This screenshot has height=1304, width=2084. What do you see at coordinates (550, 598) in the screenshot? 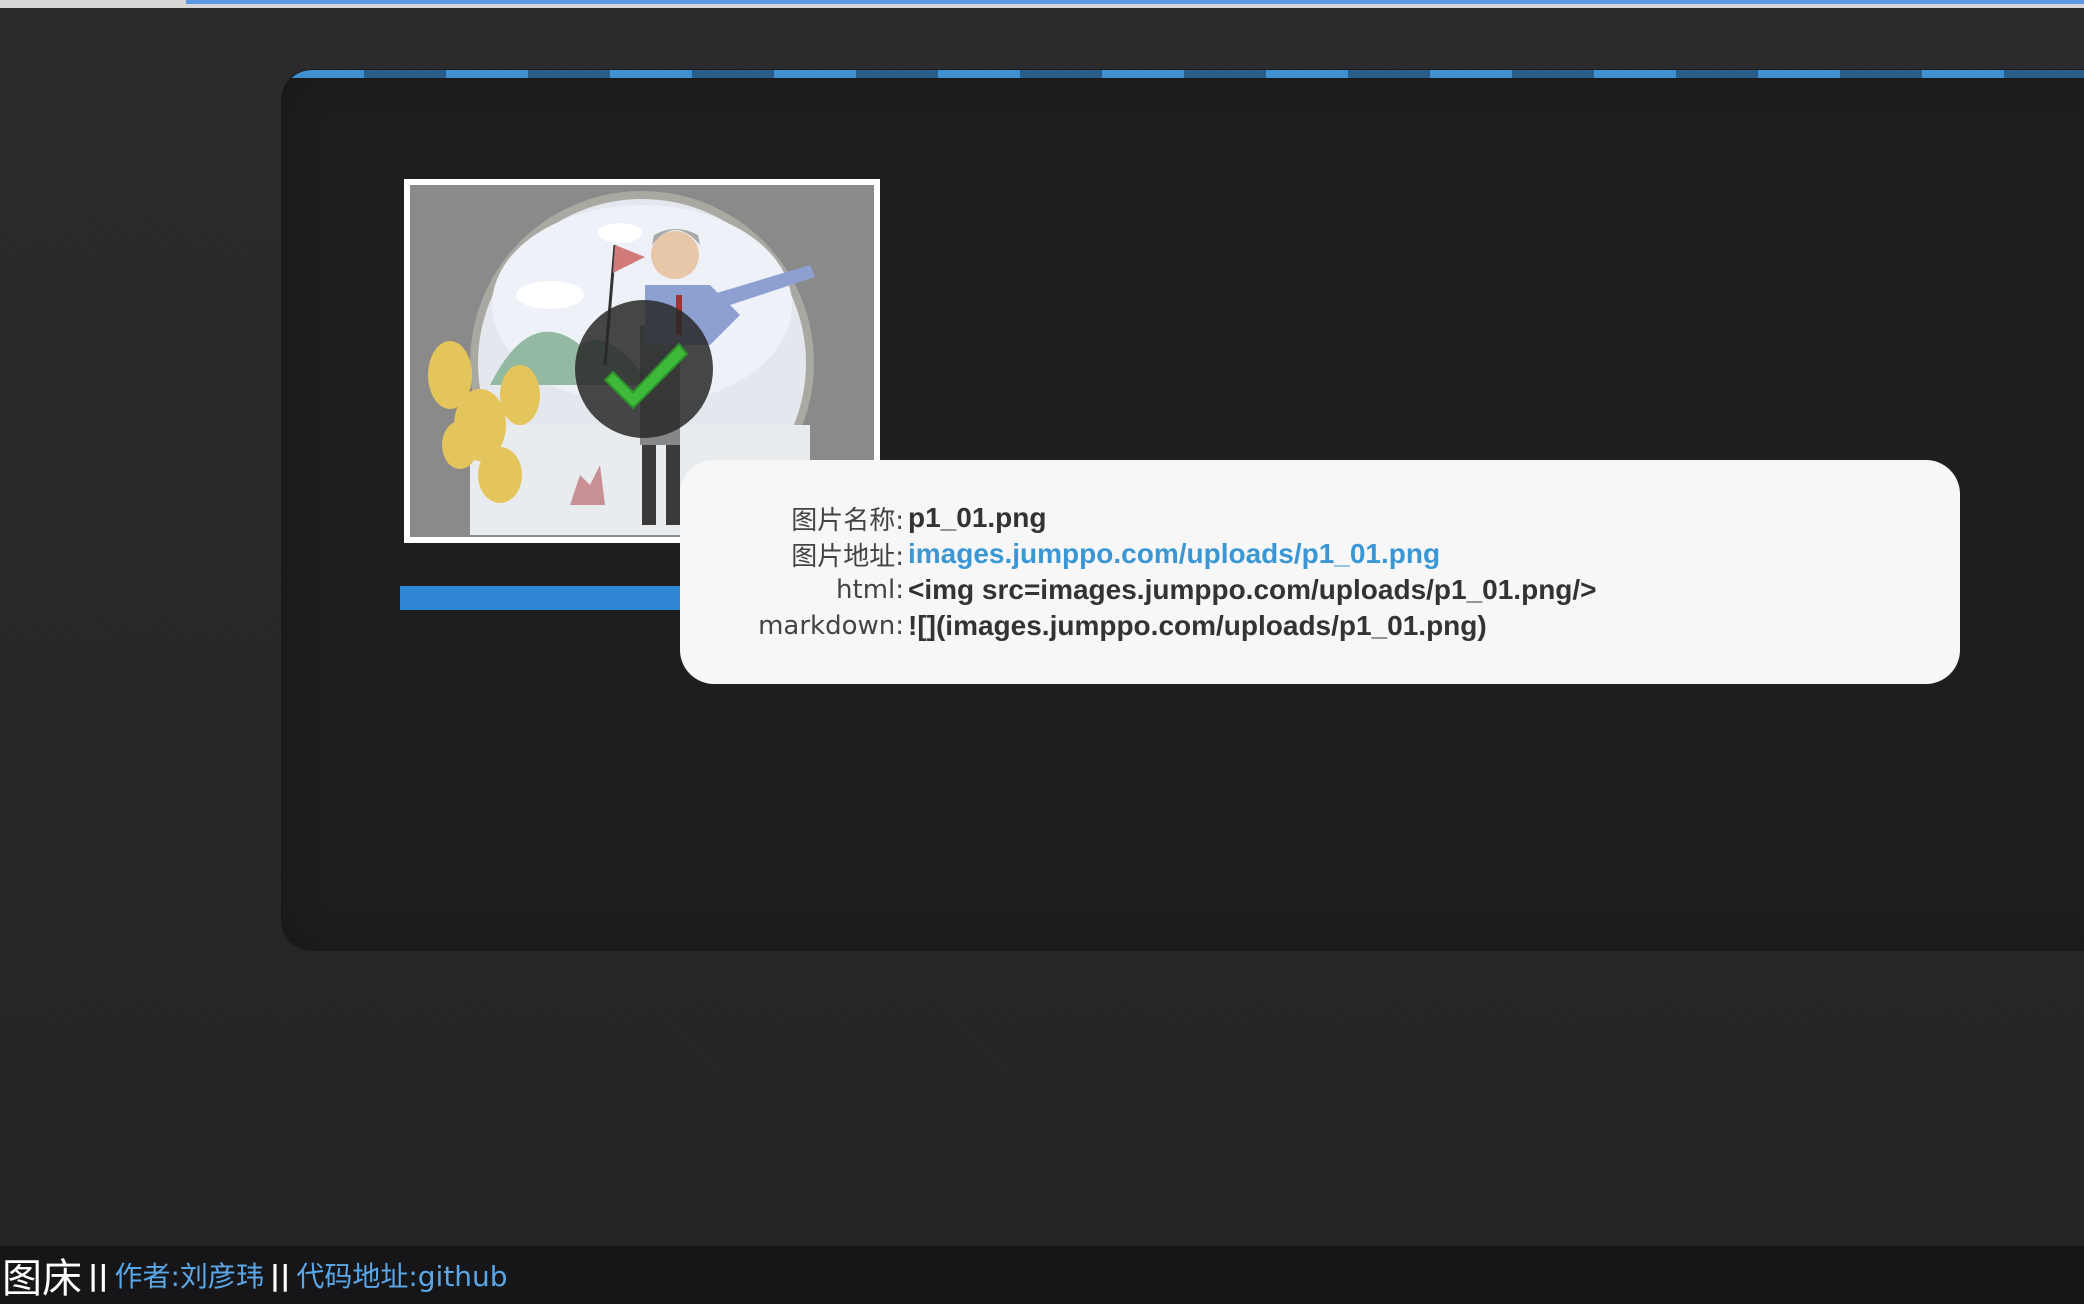
I see `upload-progress-bar` at bounding box center [550, 598].